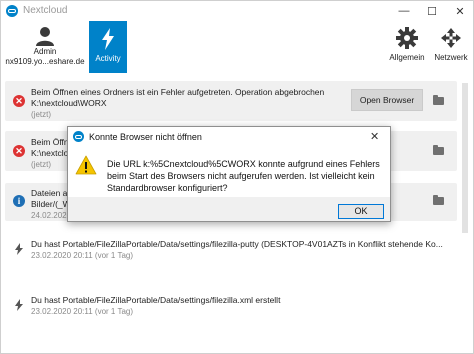  What do you see at coordinates (451, 57) in the screenshot?
I see `network-label: Netzwerk` at bounding box center [451, 57].